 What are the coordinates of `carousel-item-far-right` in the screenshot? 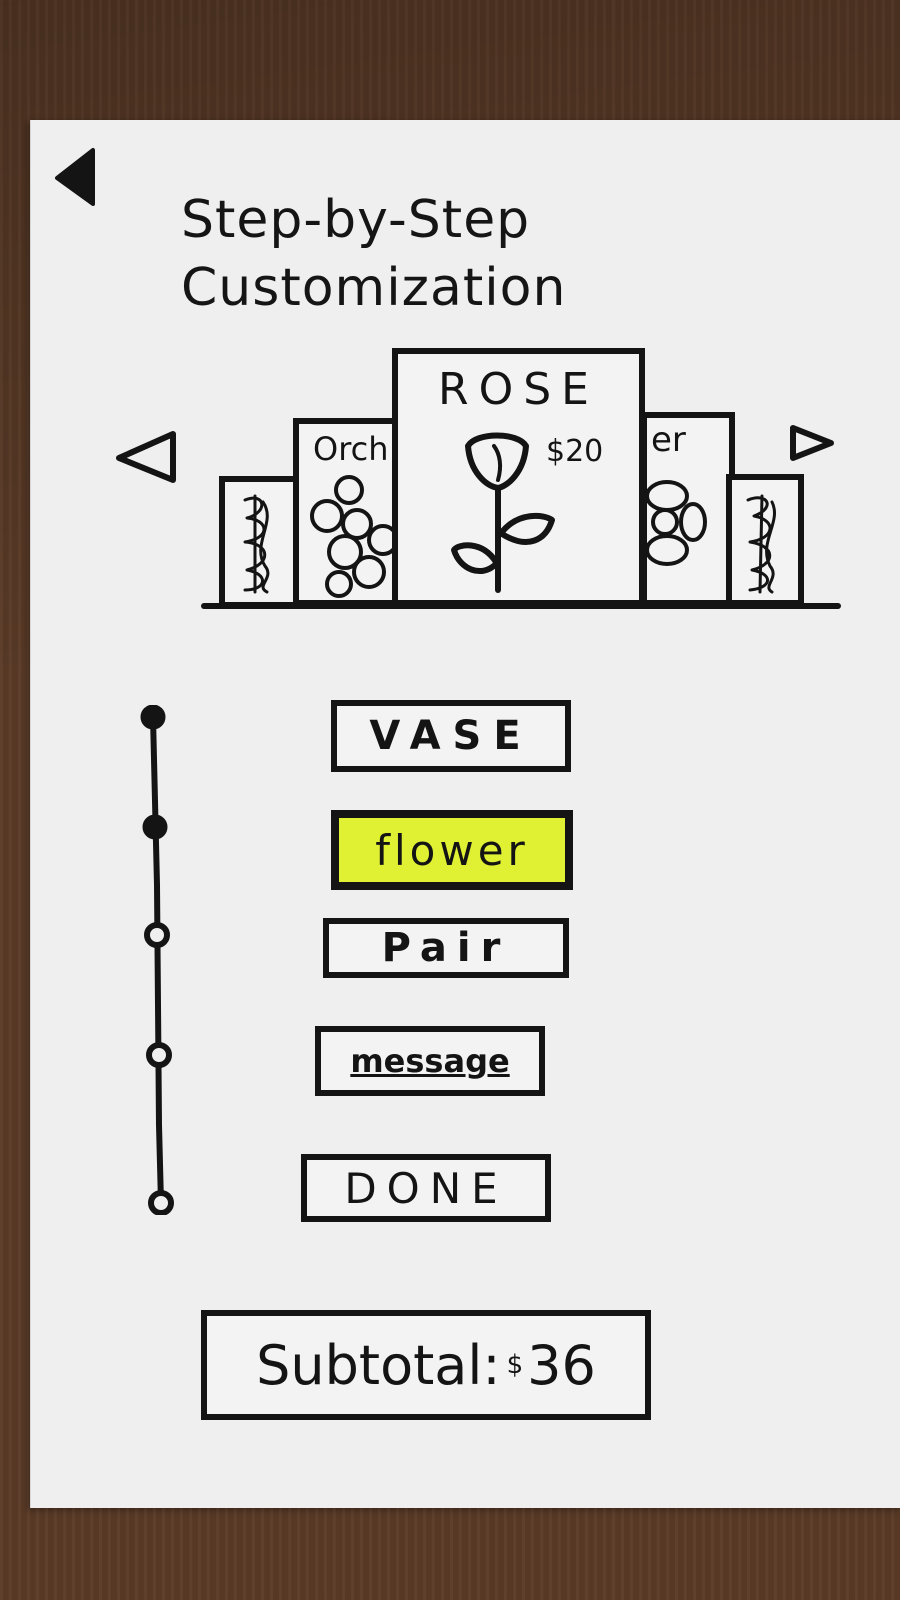 It's located at (765, 540).